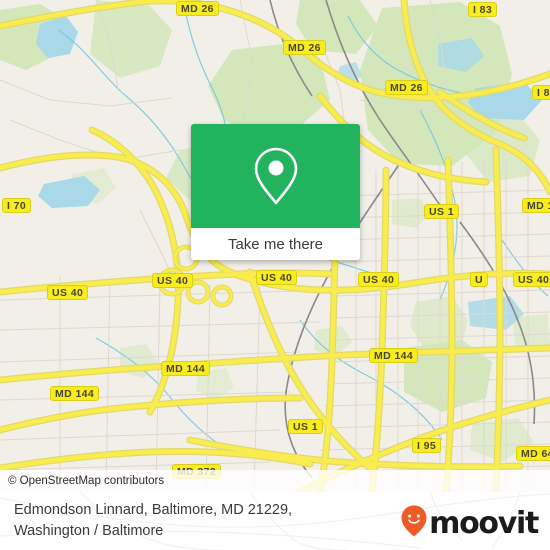 This screenshot has height=550, width=550. I want to click on map-pin-icon, so click(276, 176).